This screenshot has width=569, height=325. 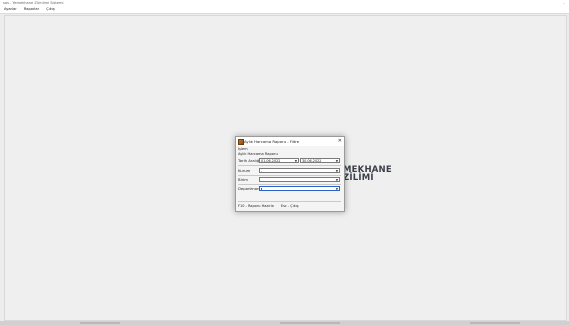 I want to click on date-to-field: 30.06.2022 ▼, so click(x=320, y=160).